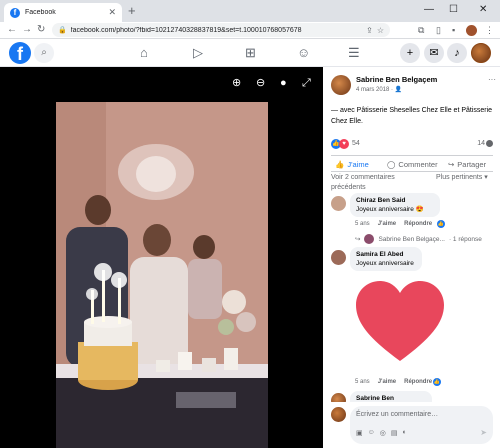 The image size is (500, 448). What do you see at coordinates (421, 425) in the screenshot?
I see `comment-input: Écrivez un commentaire… ▣ ☺ ◎ ▤ ◐ ➤` at bounding box center [421, 425].